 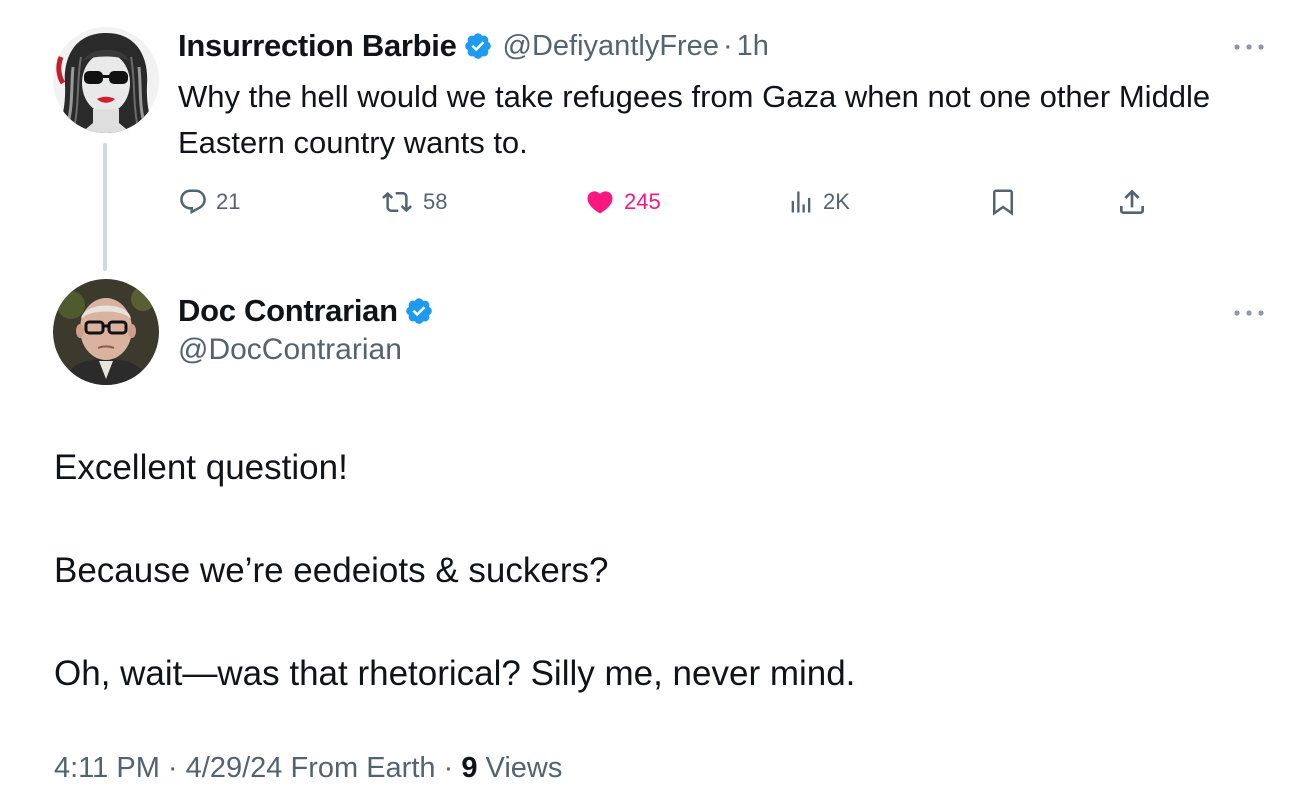 I want to click on reply-author-header: Doc Contrarian, so click(x=311, y=311).